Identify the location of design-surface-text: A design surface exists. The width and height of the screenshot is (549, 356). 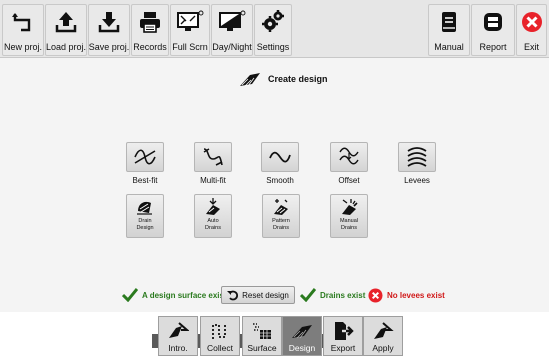
(187, 295).